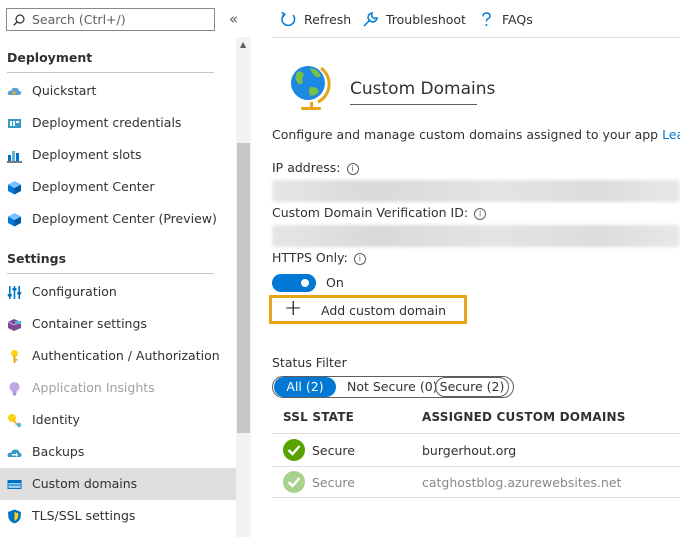 The height and width of the screenshot is (537, 680). Describe the element at coordinates (14, 123) in the screenshot. I see `credentials-icon` at that location.